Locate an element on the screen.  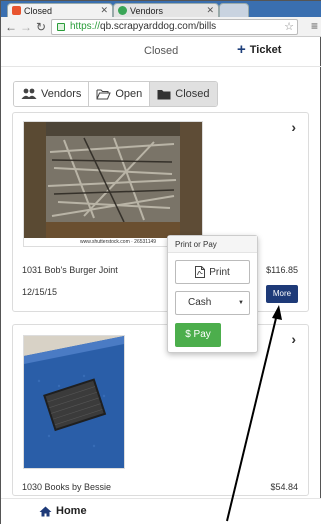
bookmark-star-icon: ☆ is located at coordinates (289, 27).